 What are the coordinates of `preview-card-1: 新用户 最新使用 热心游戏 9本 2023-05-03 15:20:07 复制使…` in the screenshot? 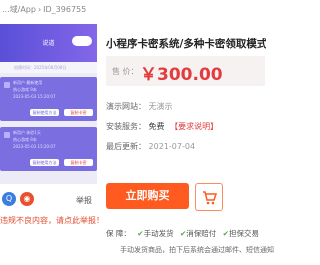 It's located at (48, 99).